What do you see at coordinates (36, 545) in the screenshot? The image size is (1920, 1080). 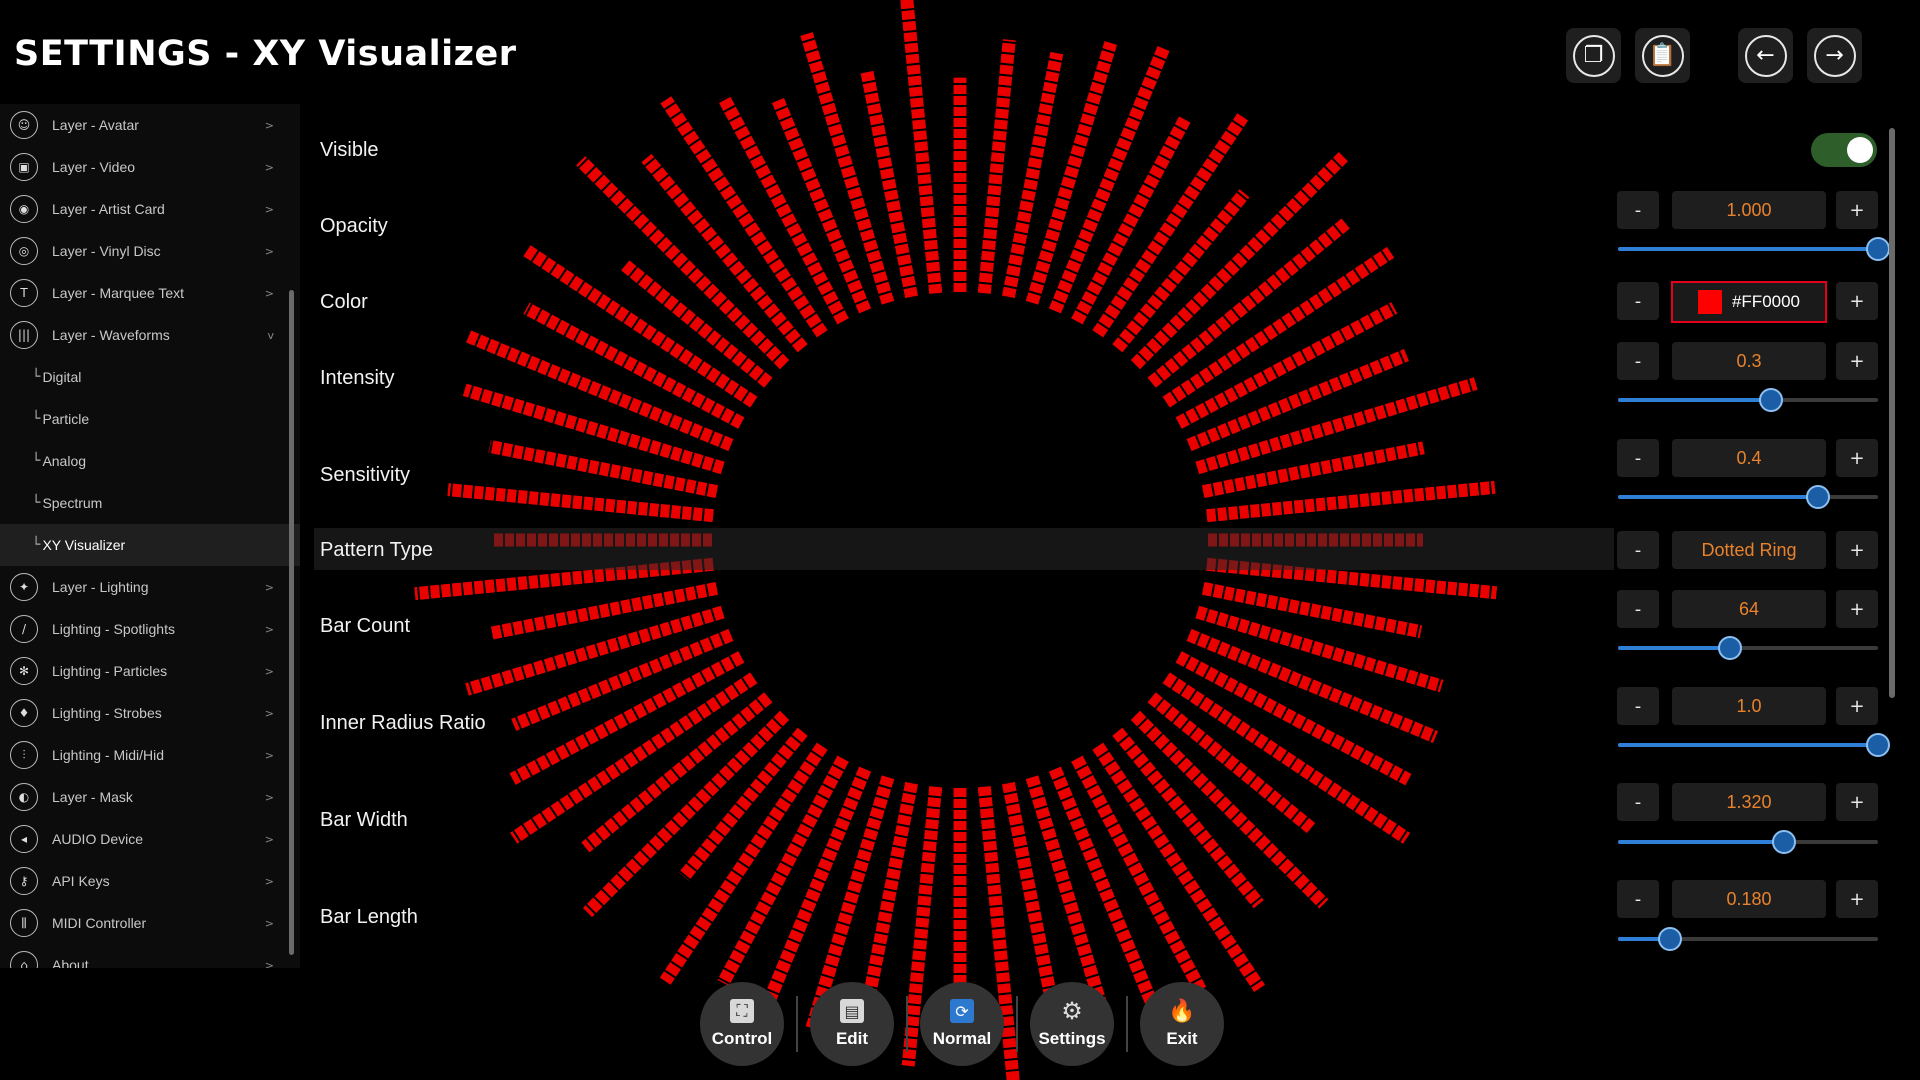 I see `tree-branch: └` at bounding box center [36, 545].